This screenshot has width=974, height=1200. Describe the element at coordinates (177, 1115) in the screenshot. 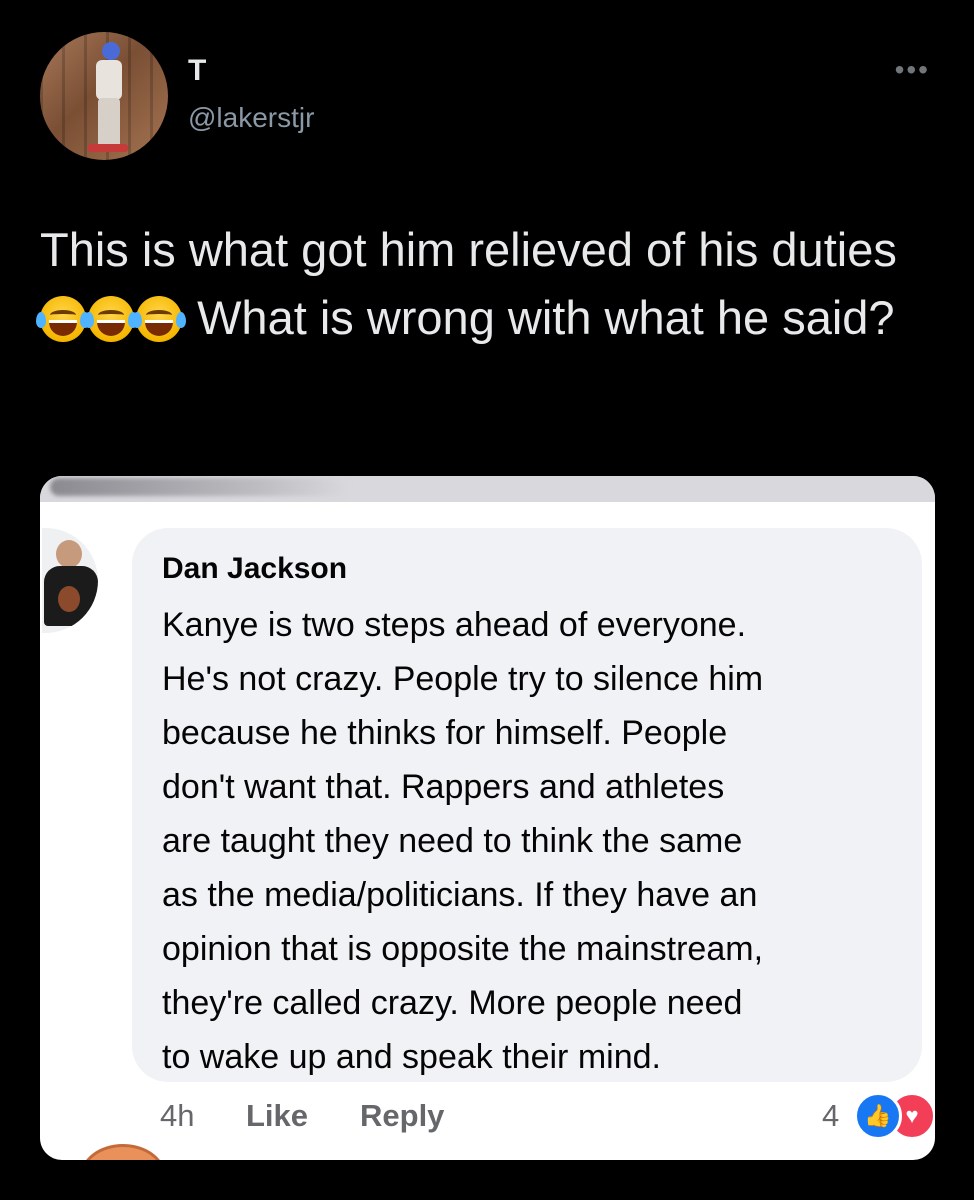

I see `comment-timestamp: 4h` at that location.